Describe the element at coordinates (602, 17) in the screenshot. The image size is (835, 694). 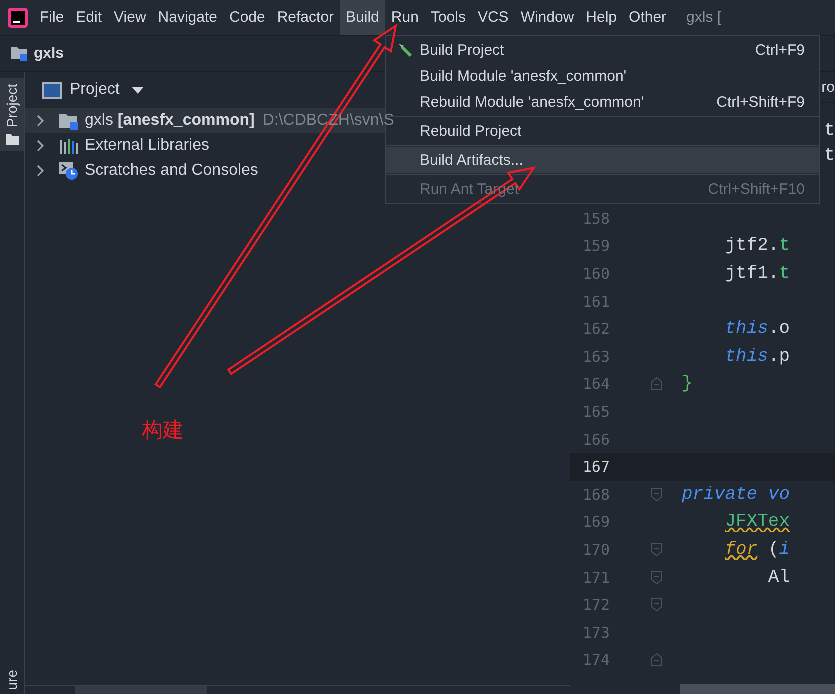
I see `menu-item: Help` at that location.